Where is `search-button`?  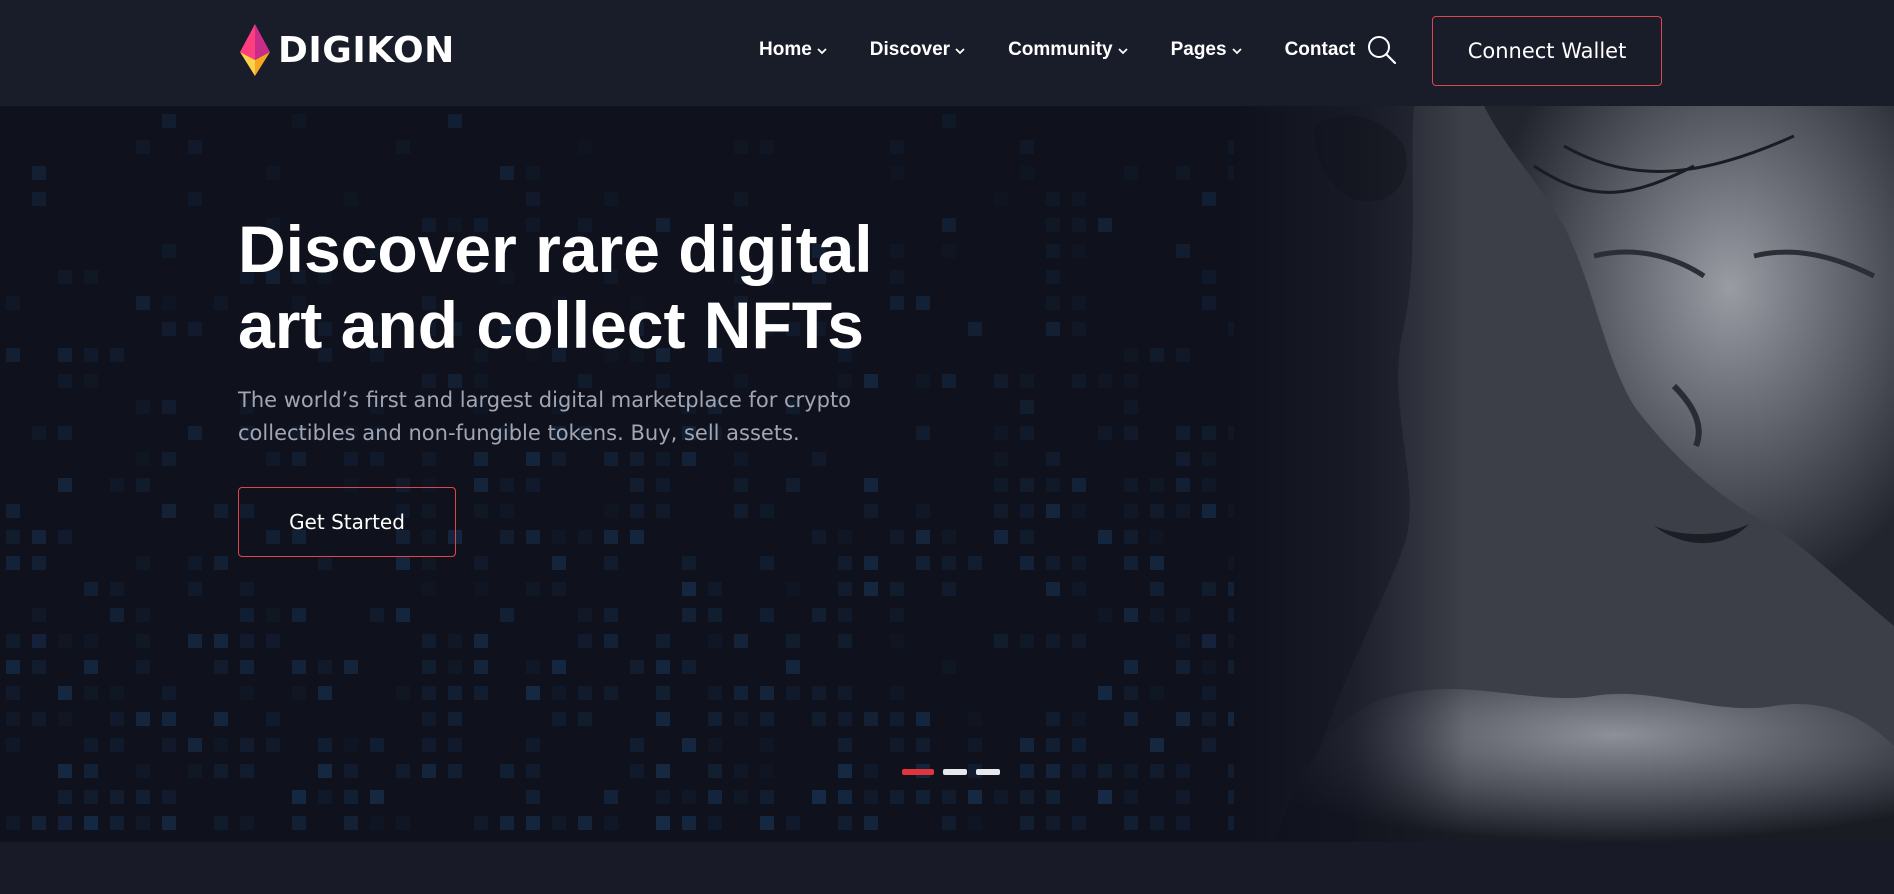 search-button is located at coordinates (1382, 50).